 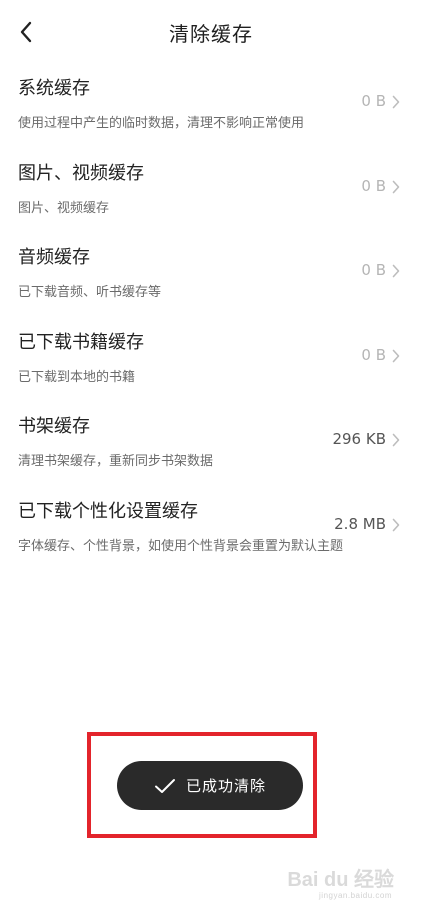 I want to click on toast-message: 已成功清除, so click(x=225, y=786).